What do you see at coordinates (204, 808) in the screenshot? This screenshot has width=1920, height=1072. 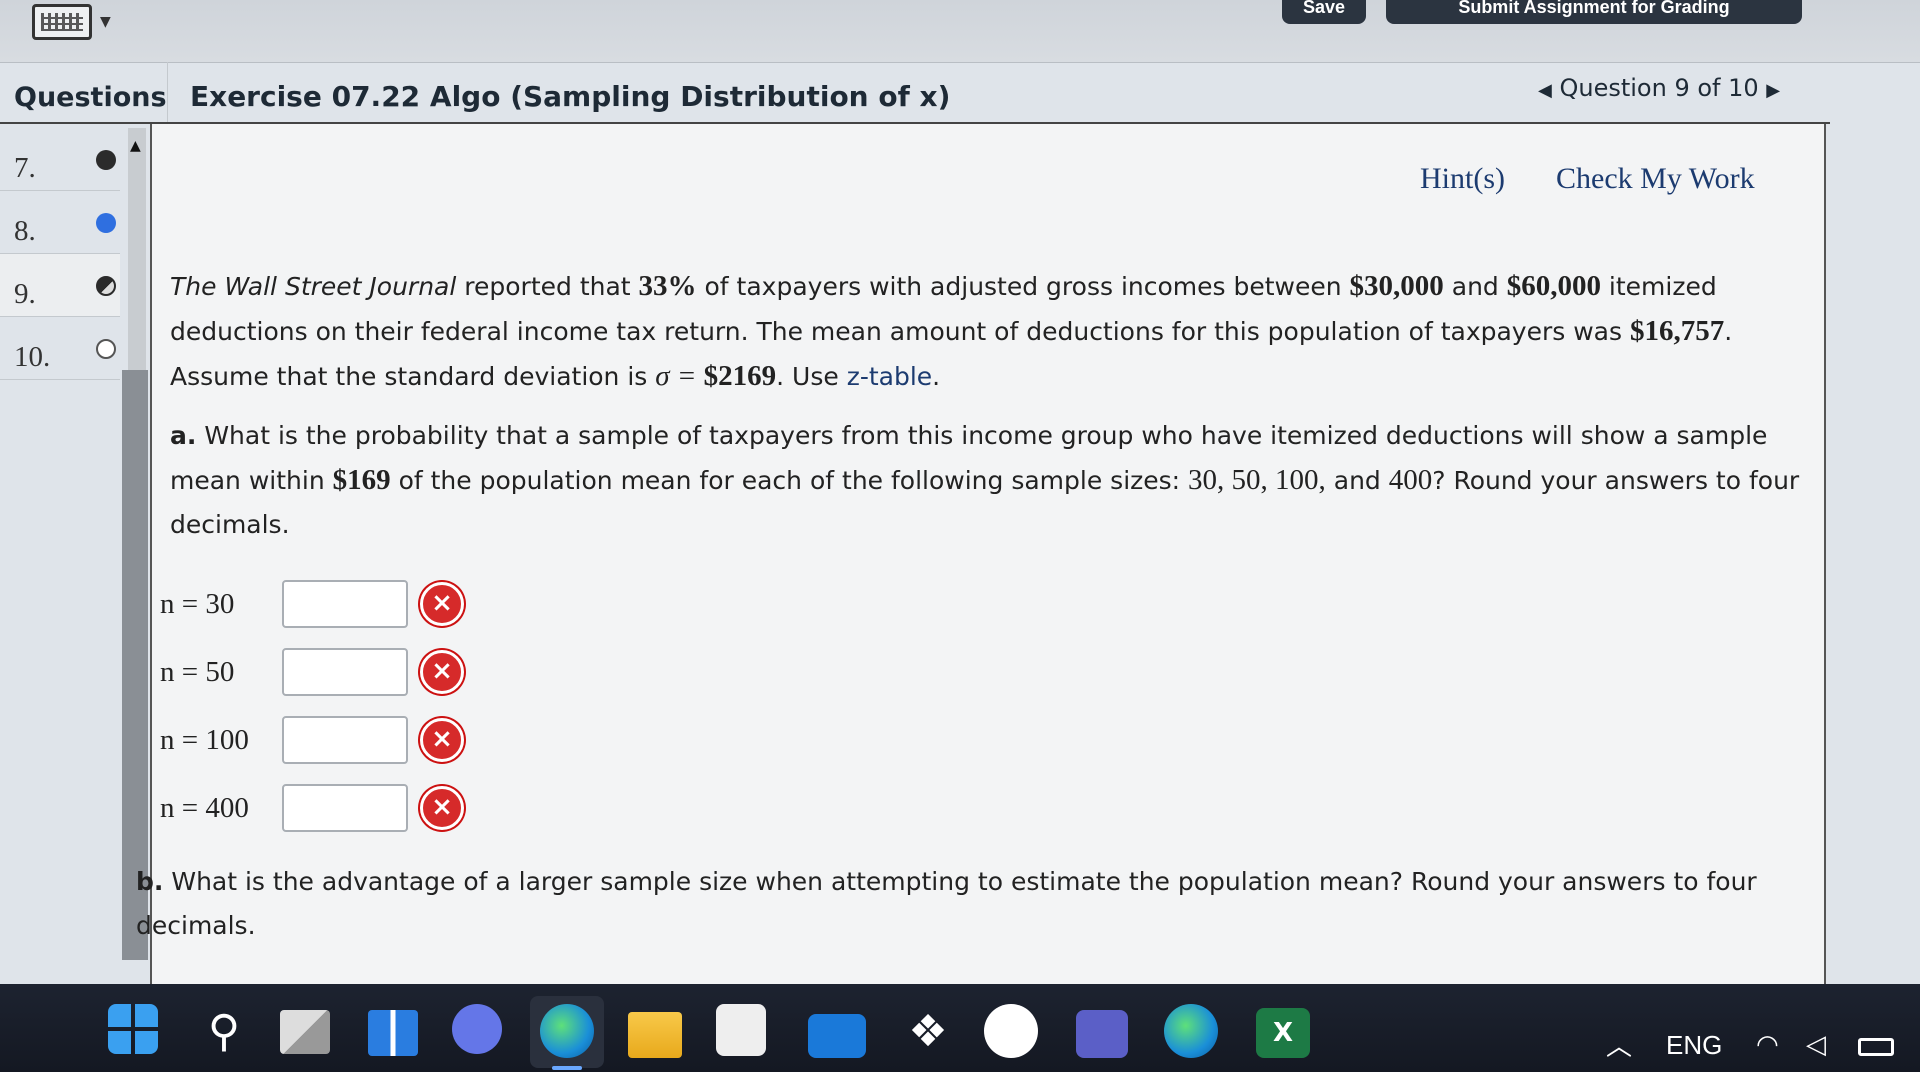 I see `answer-label: n = 400` at bounding box center [204, 808].